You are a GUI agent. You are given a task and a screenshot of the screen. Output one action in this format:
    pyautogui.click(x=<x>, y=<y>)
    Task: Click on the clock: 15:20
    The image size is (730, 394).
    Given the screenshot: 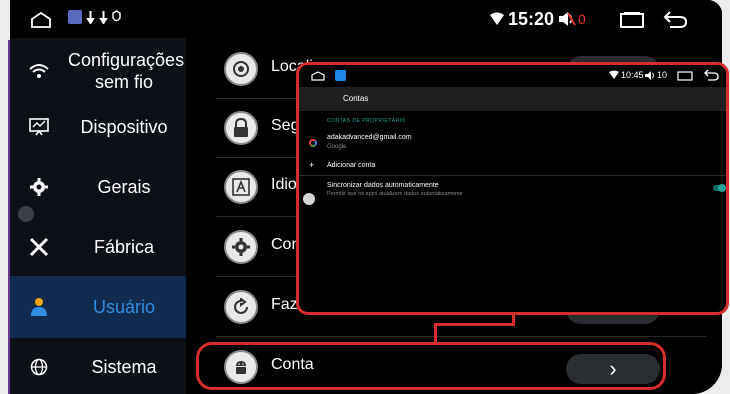 What is the action you would take?
    pyautogui.click(x=531, y=19)
    